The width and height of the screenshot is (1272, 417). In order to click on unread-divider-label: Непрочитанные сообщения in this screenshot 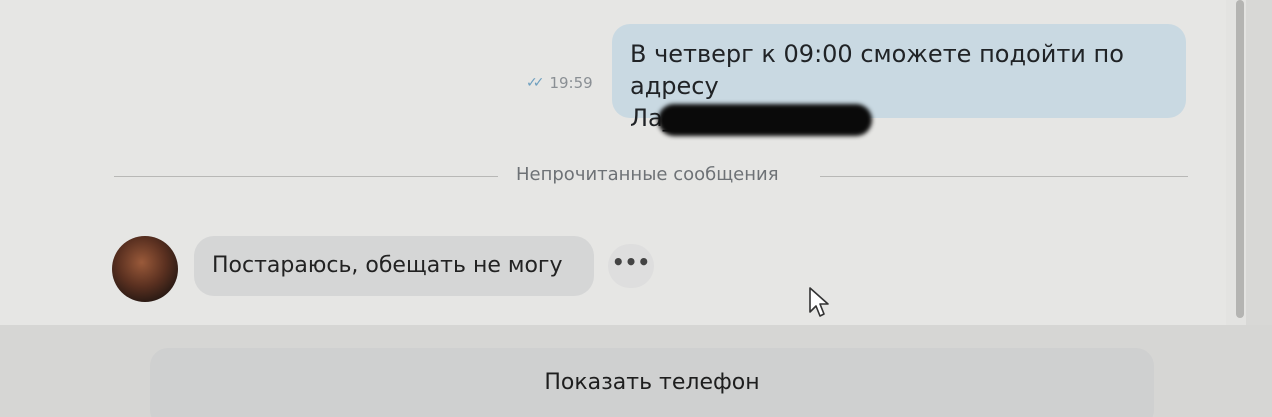, I will do `click(647, 174)`.